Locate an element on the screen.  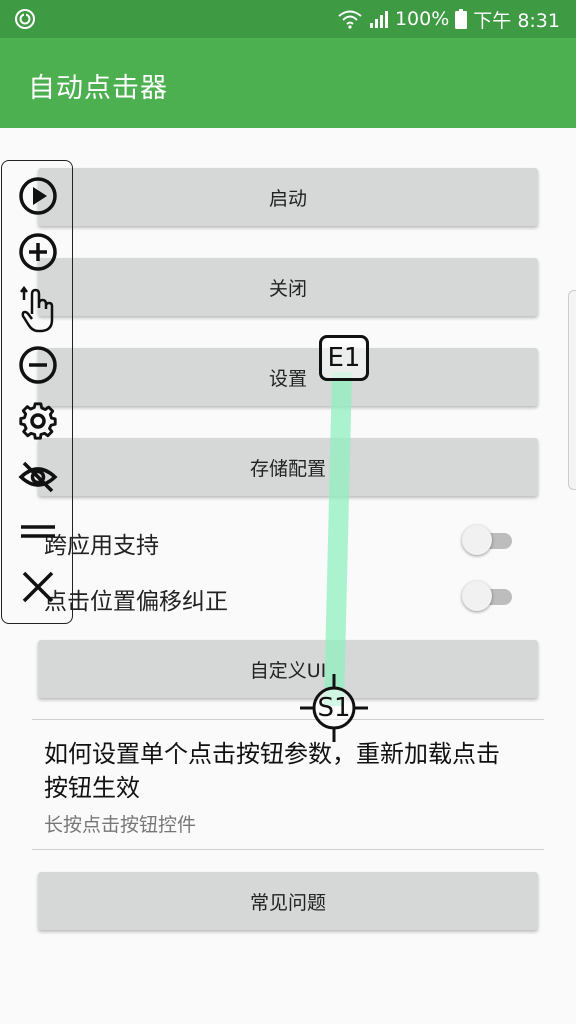
app-bar: 自动点击器 is located at coordinates (288, 83).